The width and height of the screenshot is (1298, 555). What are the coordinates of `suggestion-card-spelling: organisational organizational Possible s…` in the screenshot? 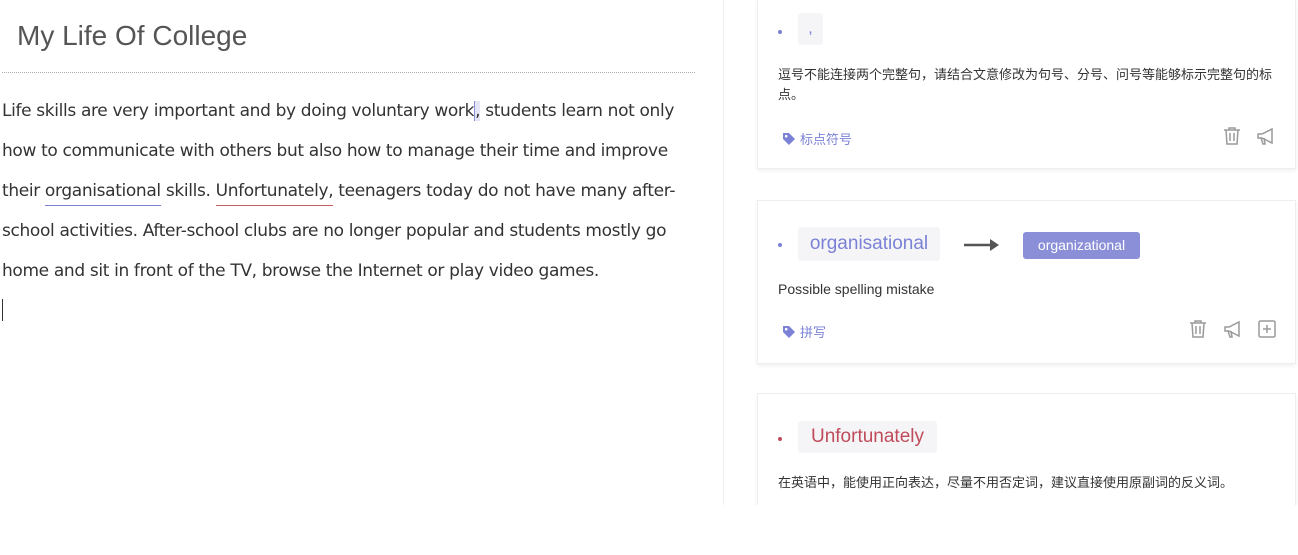 It's located at (1026, 282).